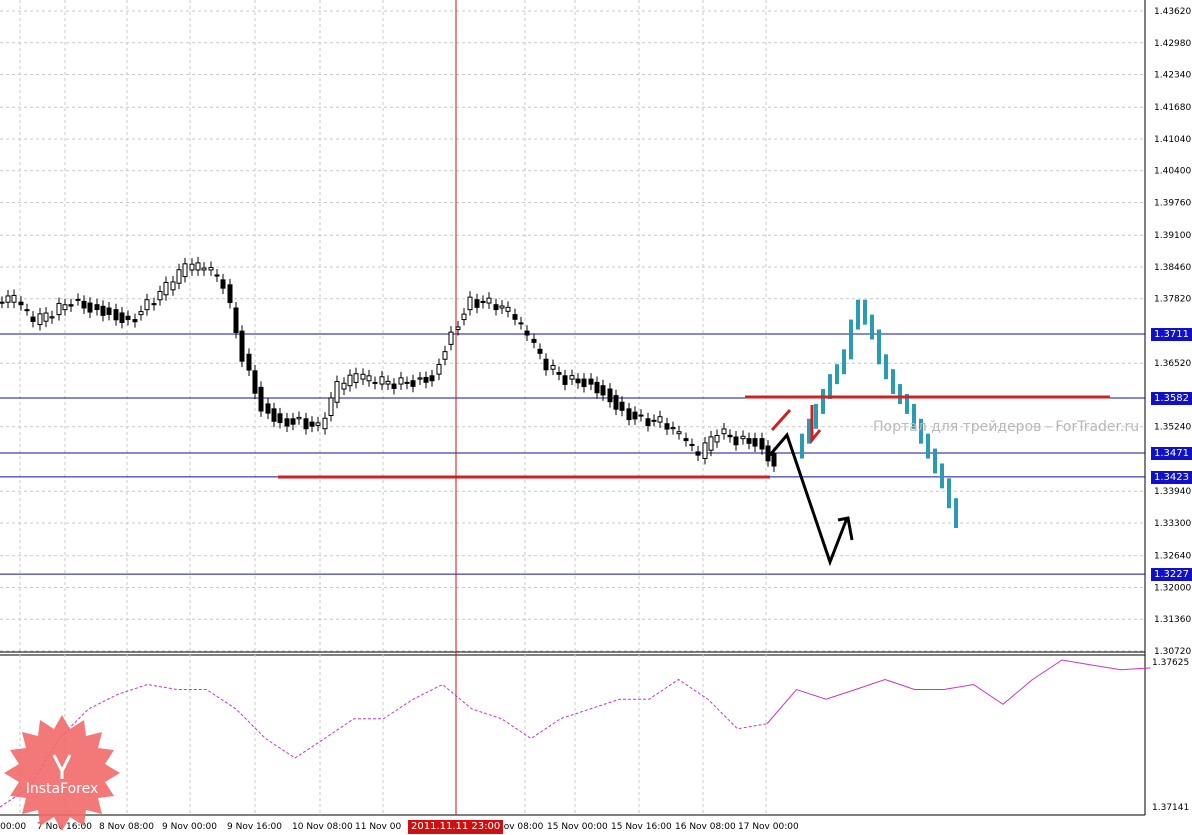  I want to click on price-tick-label: 1.40400, so click(1172, 172).